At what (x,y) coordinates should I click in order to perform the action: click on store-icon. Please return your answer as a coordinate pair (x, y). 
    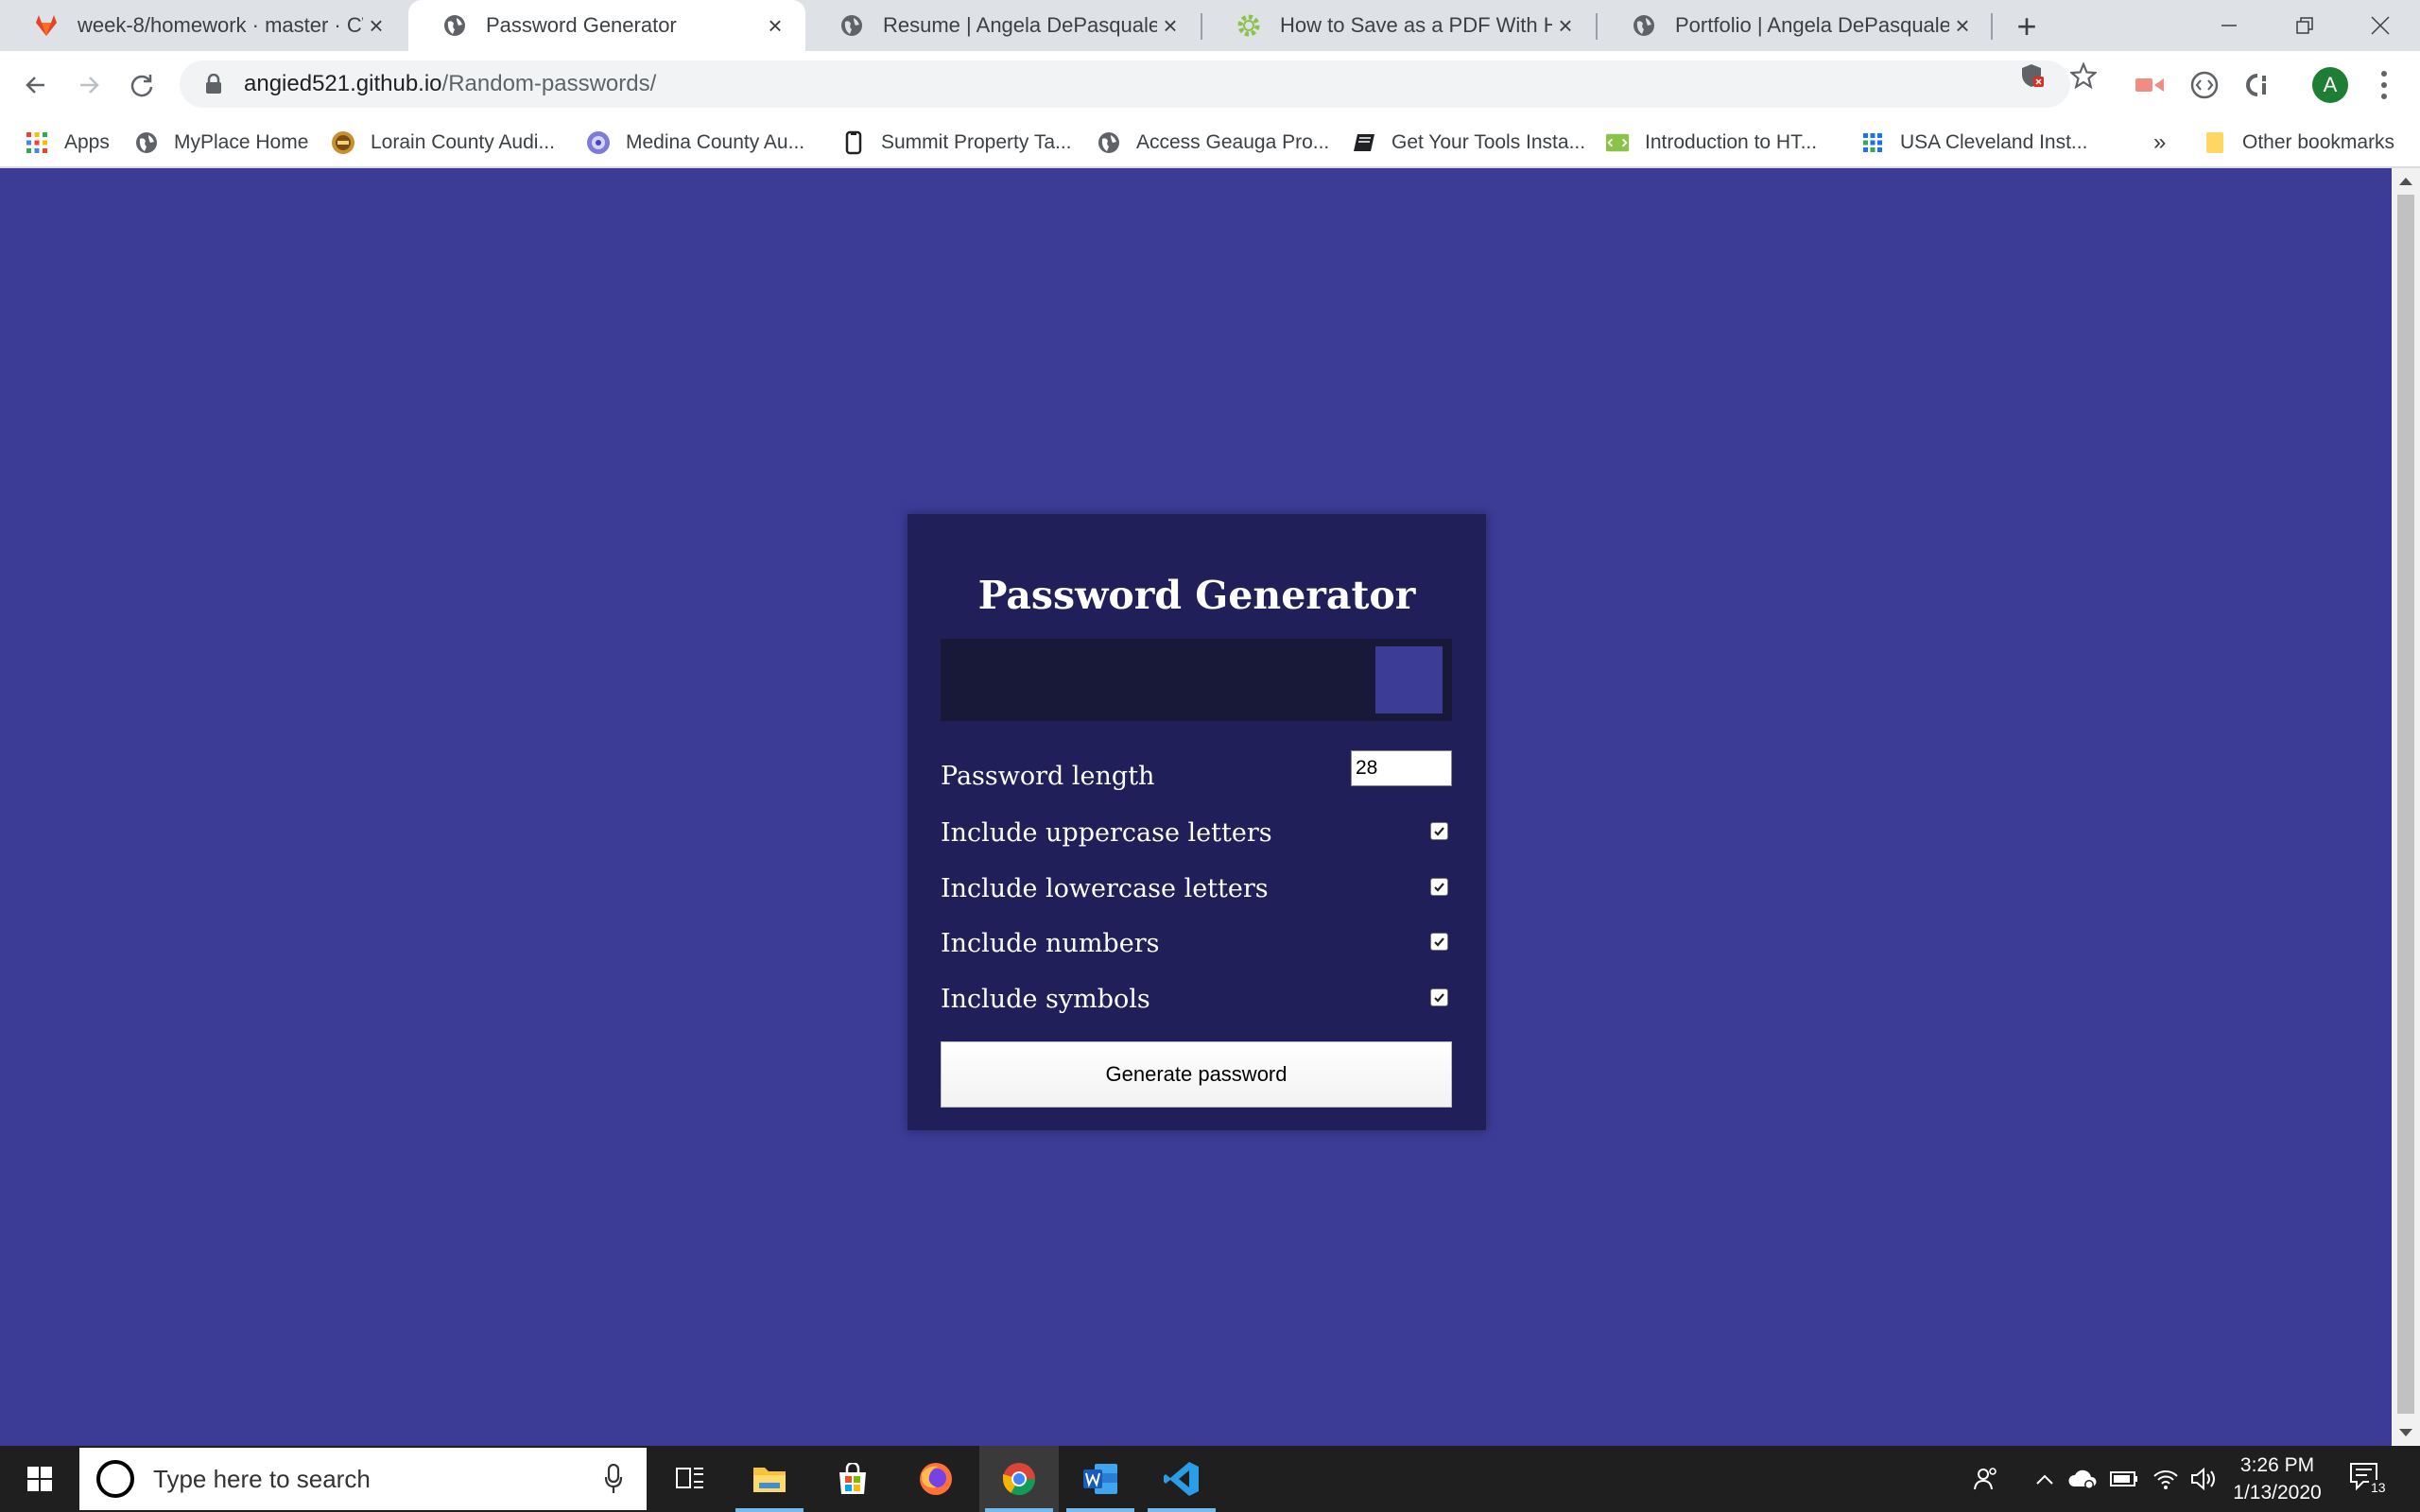
    Looking at the image, I should click on (852, 1478).